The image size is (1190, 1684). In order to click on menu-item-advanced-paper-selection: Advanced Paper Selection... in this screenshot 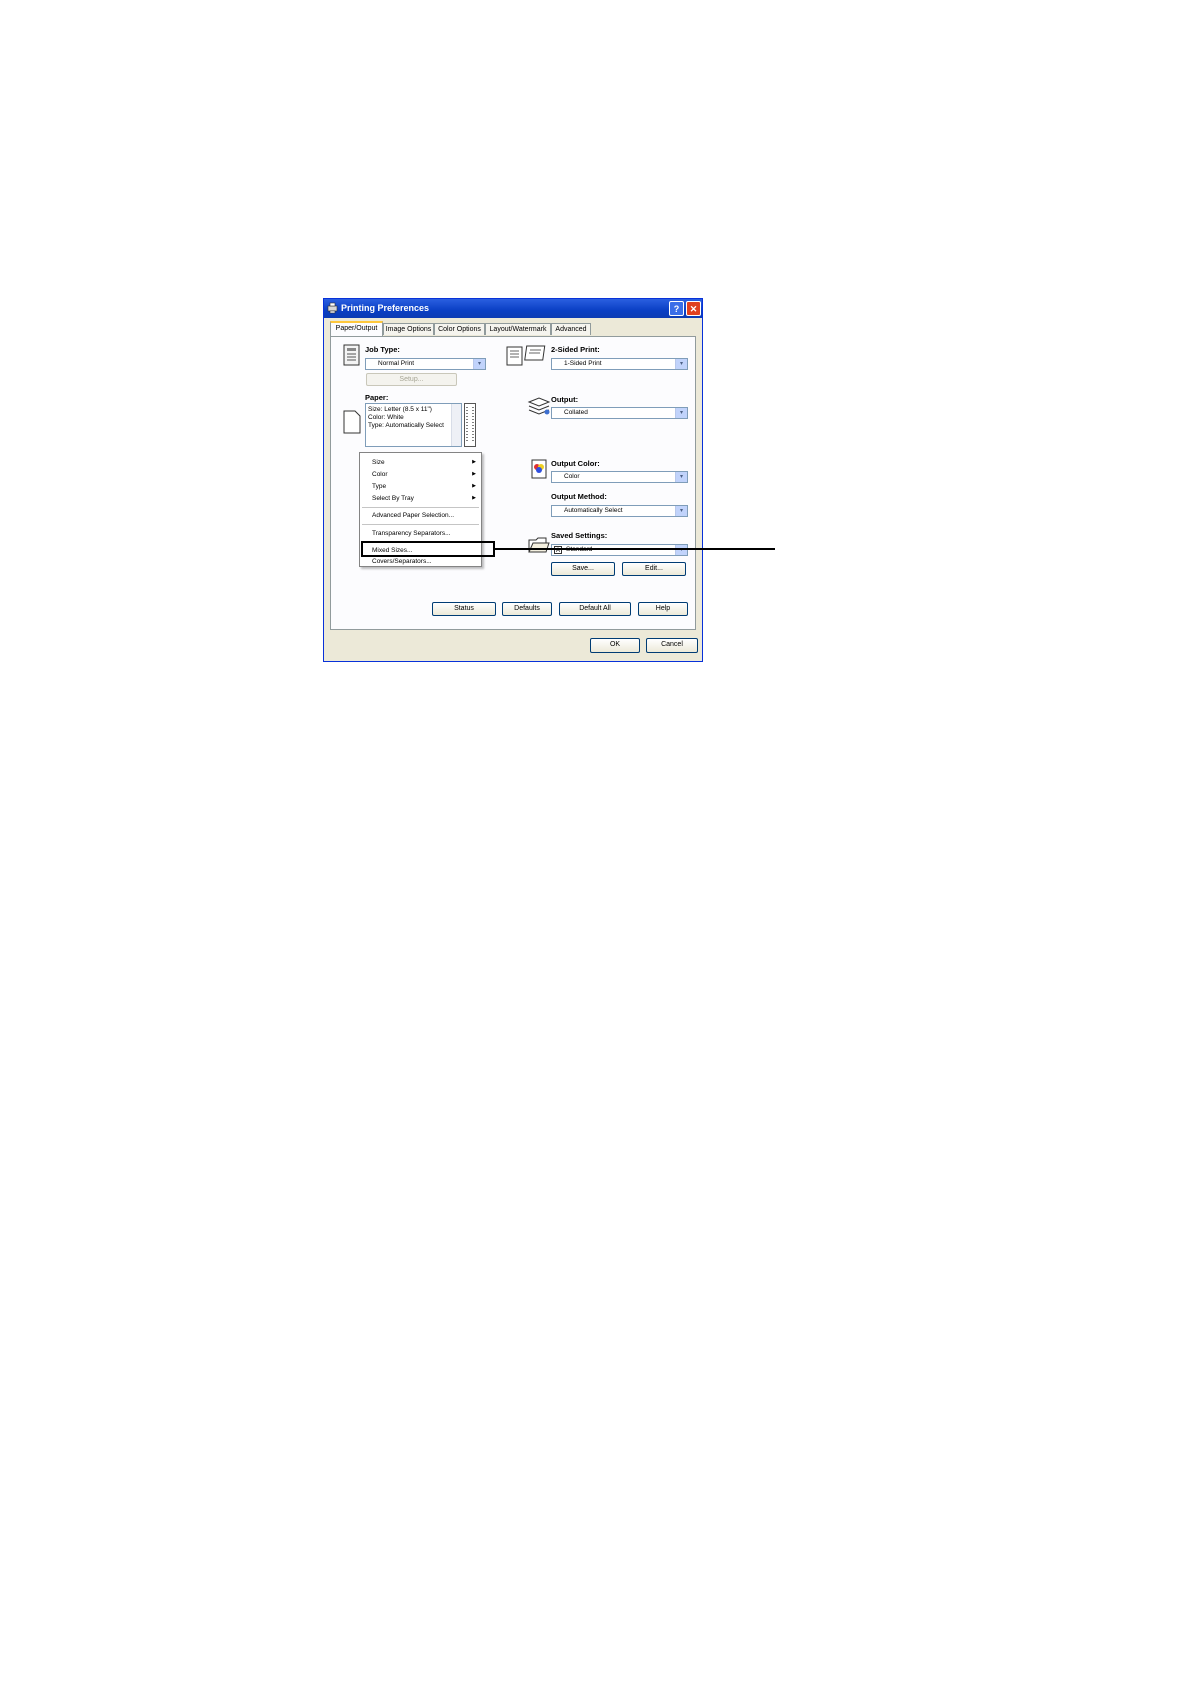, I will do `click(420, 515)`.